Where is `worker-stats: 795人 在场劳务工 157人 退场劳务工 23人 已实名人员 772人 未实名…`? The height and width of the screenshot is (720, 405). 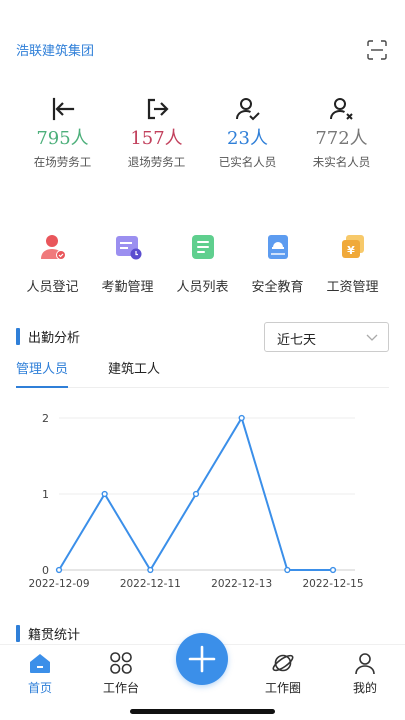 worker-stats: 795人 在场劳务工 157人 退场劳务工 23人 已实名人员 772人 未实名… is located at coordinates (202, 141).